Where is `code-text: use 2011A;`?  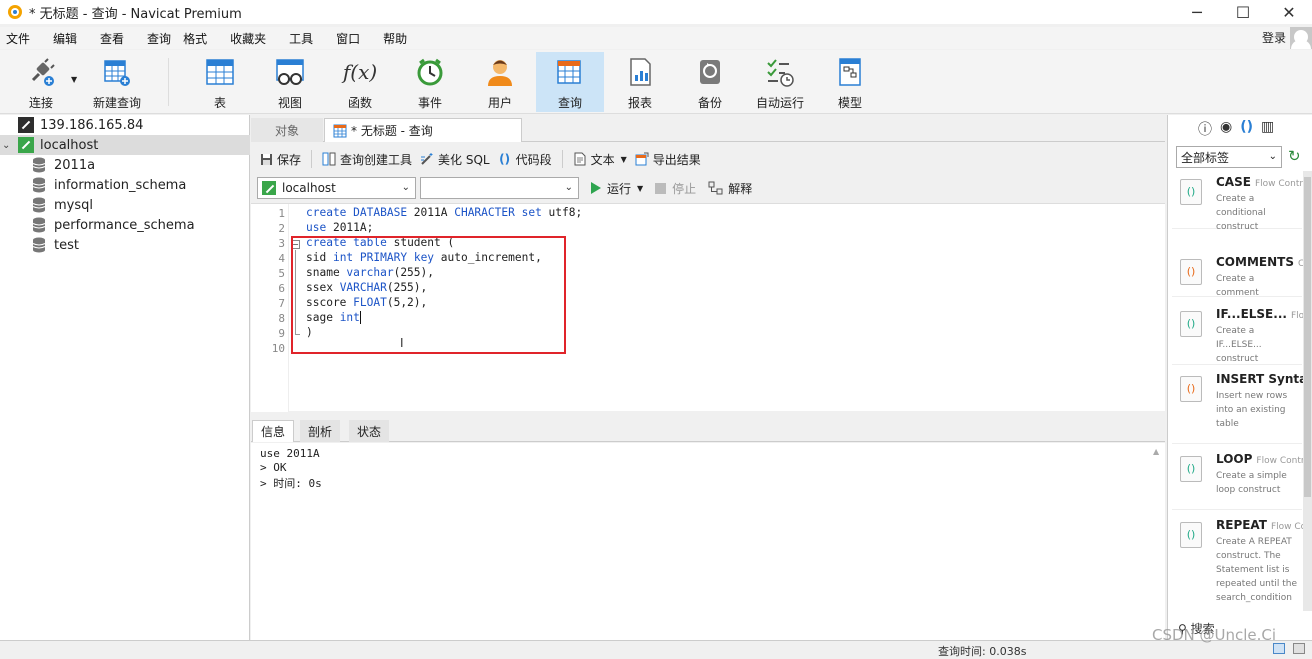 code-text: use 2011A; is located at coordinates (340, 227).